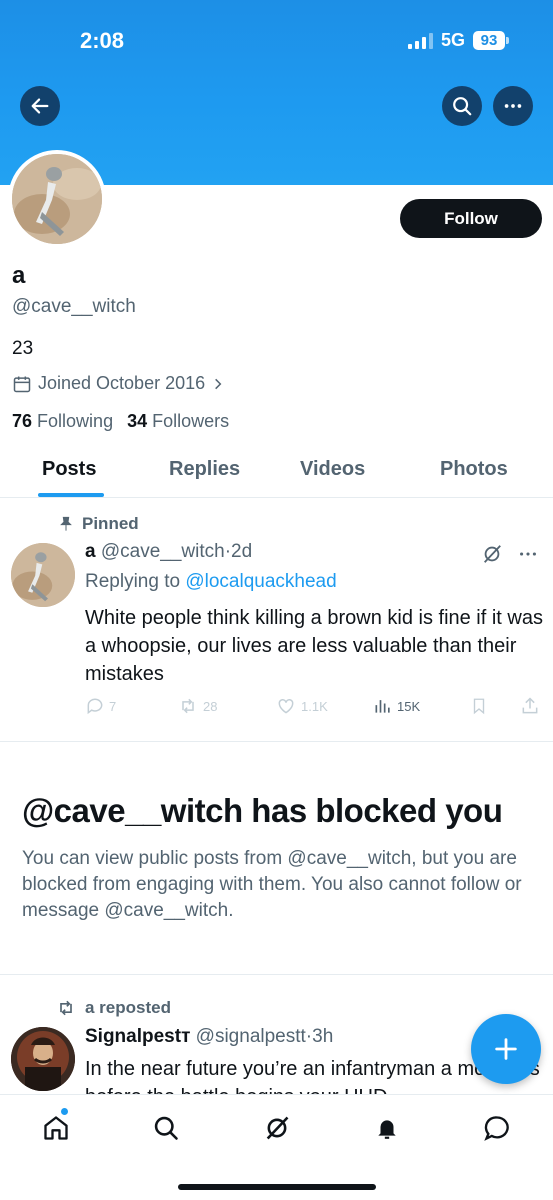 The width and height of the screenshot is (553, 1200). I want to click on reply-button: 7, so click(100, 706).